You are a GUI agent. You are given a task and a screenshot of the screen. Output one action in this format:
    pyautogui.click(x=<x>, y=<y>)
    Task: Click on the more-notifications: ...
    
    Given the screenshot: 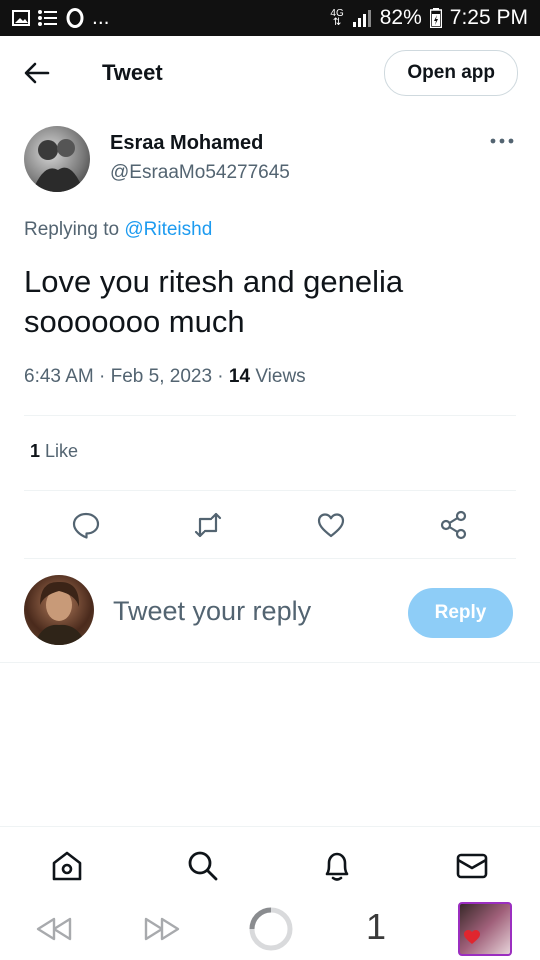 What is the action you would take?
    pyautogui.click(x=101, y=17)
    